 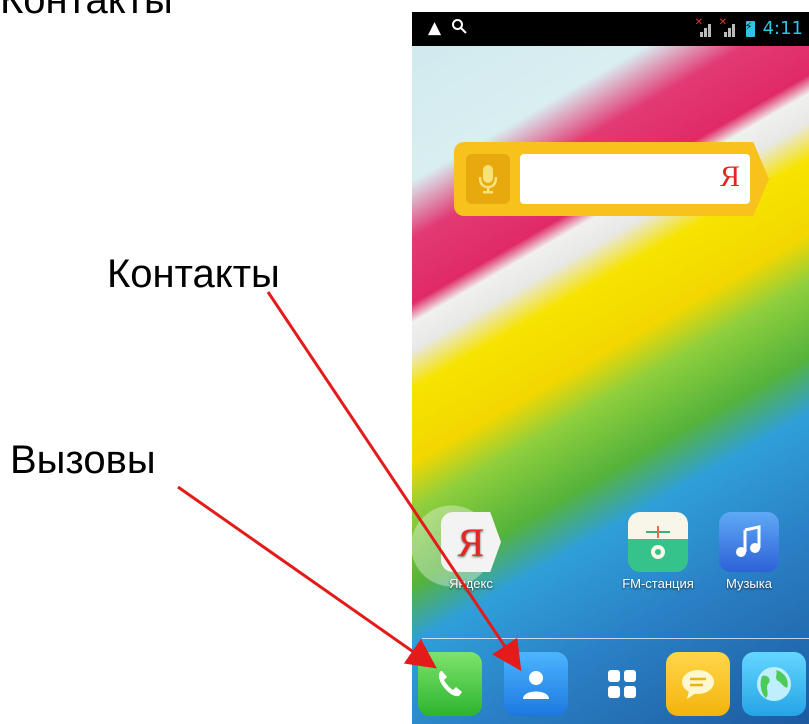 What do you see at coordinates (459, 28) in the screenshot?
I see `search-icon` at bounding box center [459, 28].